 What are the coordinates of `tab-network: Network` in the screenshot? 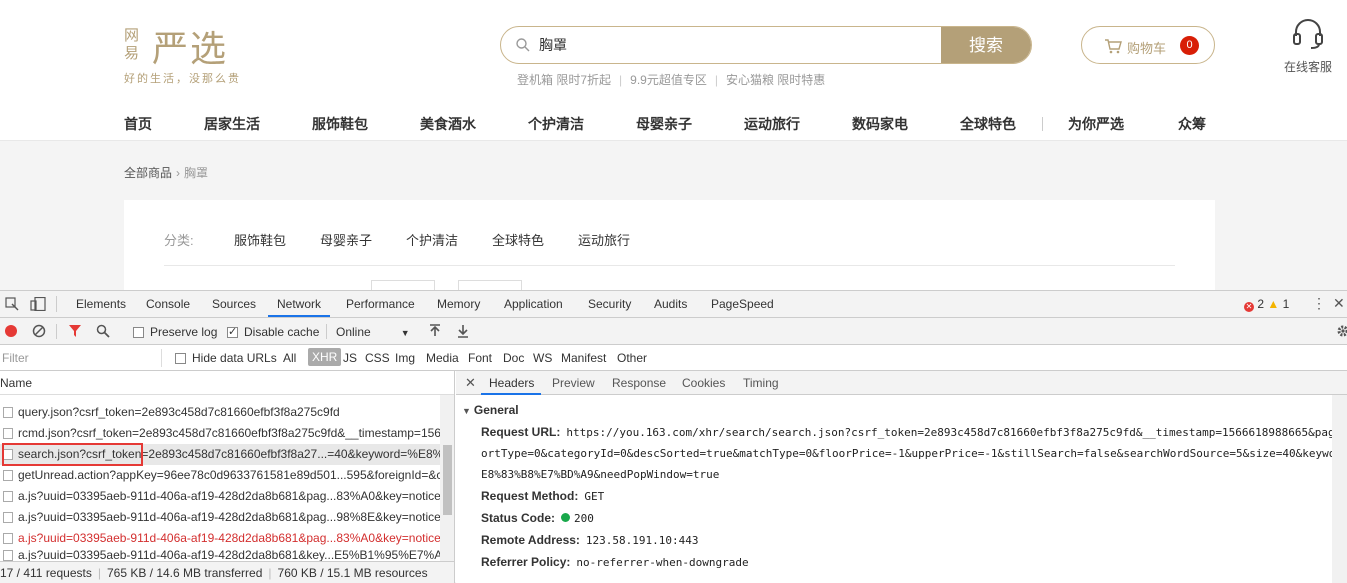 It's located at (299, 304).